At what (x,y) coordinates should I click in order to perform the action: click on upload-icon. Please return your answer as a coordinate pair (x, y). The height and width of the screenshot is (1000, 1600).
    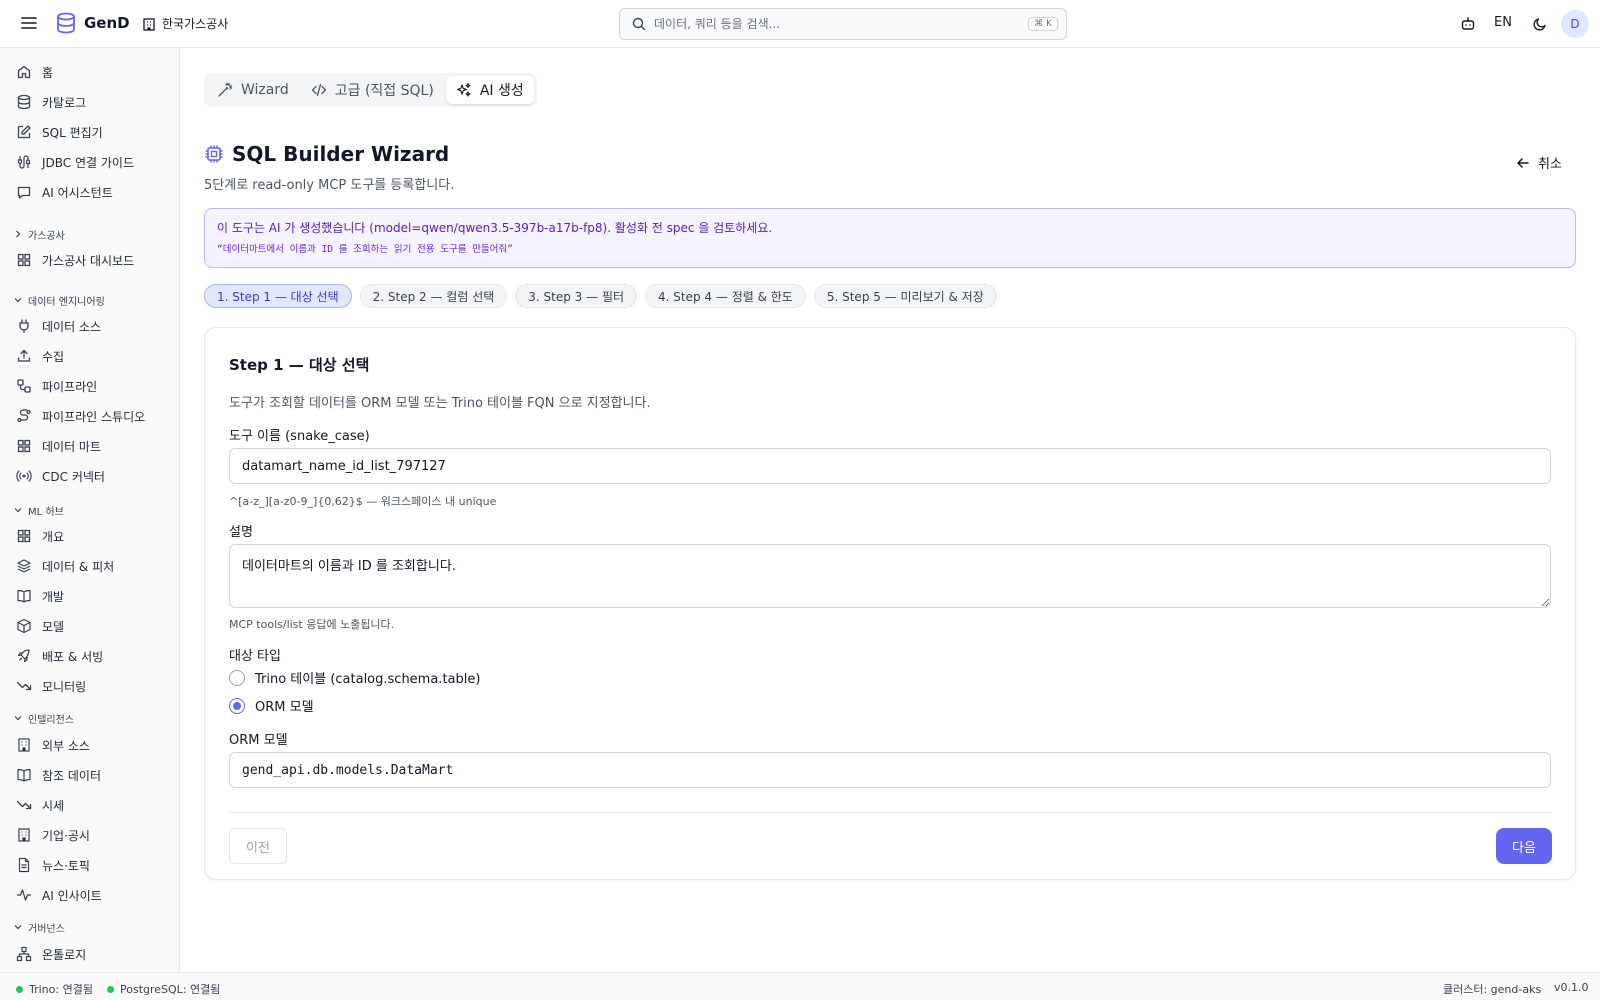
    Looking at the image, I should click on (24, 355).